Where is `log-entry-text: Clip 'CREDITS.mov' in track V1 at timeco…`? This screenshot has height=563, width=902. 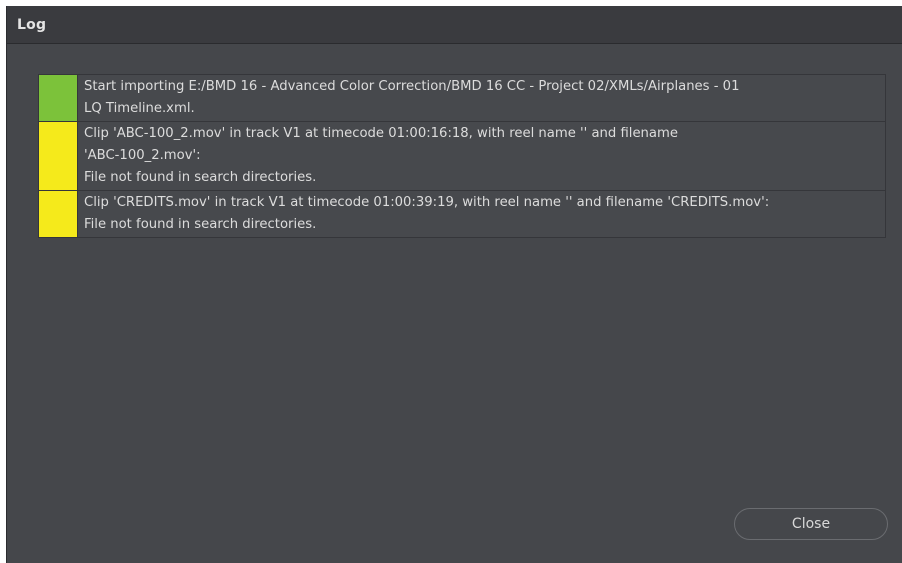
log-entry-text: Clip 'CREDITS.mov' in track V1 at timeco… is located at coordinates (481, 214).